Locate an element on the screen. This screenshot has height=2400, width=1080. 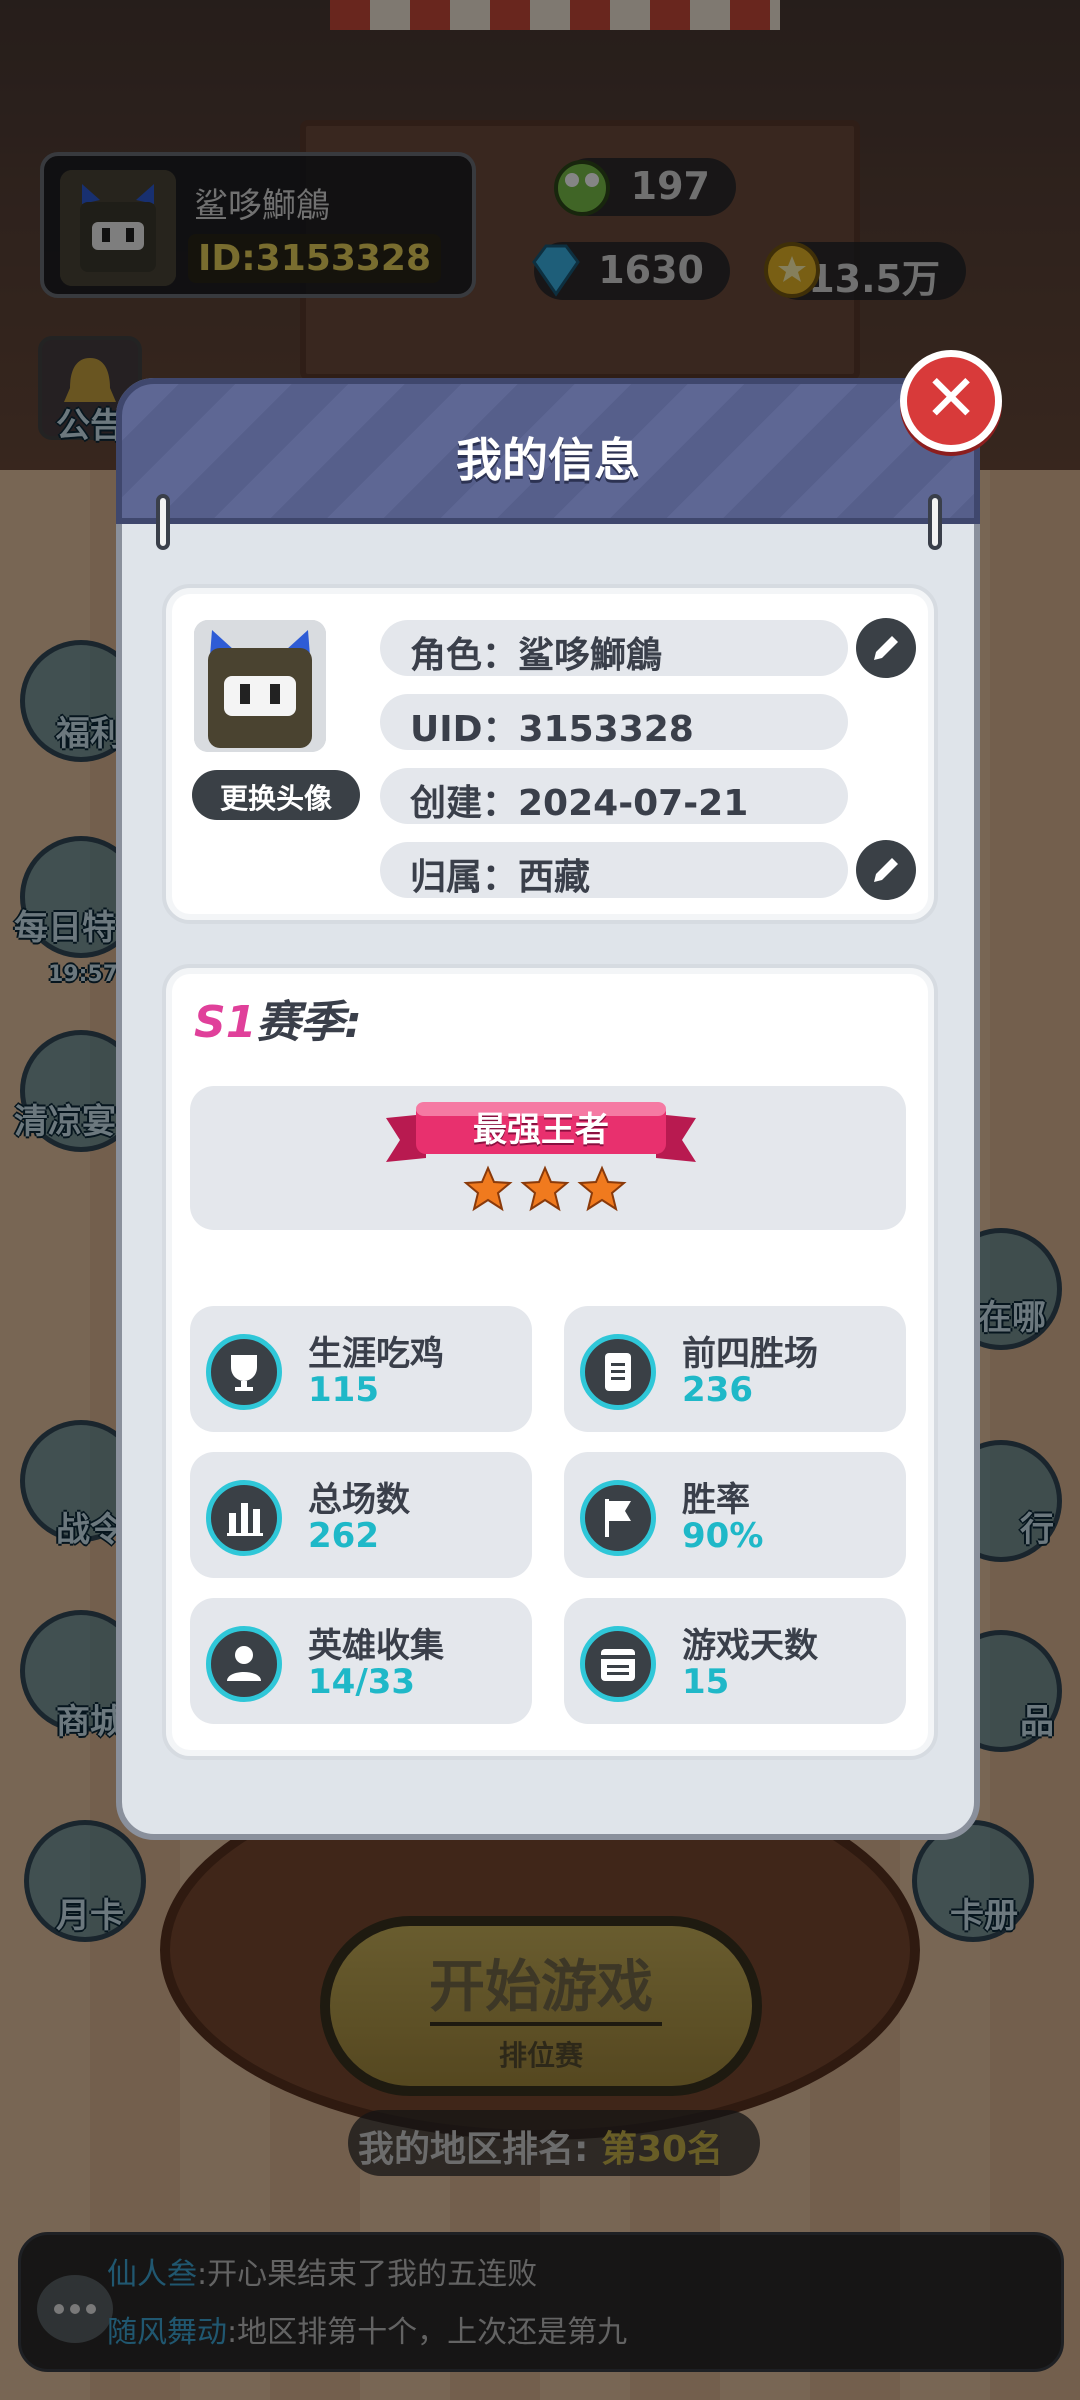
stat-label: 游戏天数 is located at coordinates (750, 1646).